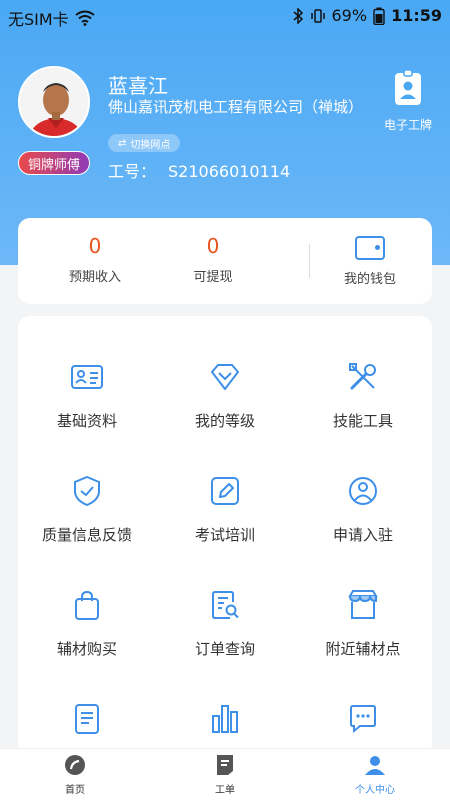  I want to click on bluetooth-icon, so click(298, 15).